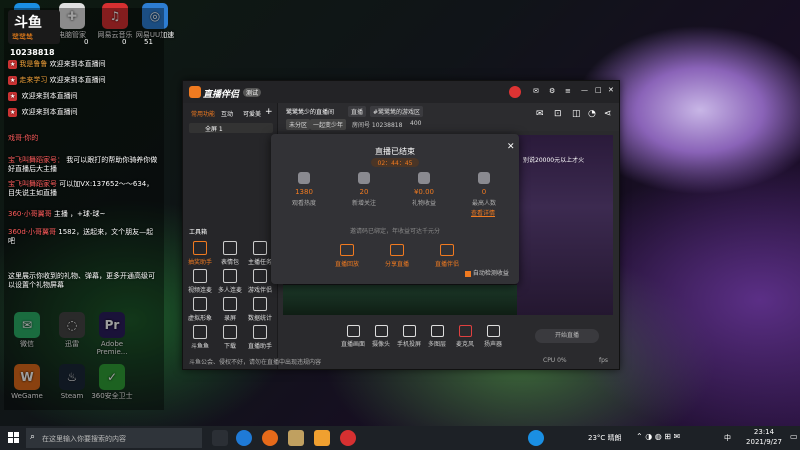 The height and width of the screenshot is (450, 800). I want to click on bell-icon: ◔, so click(592, 114).